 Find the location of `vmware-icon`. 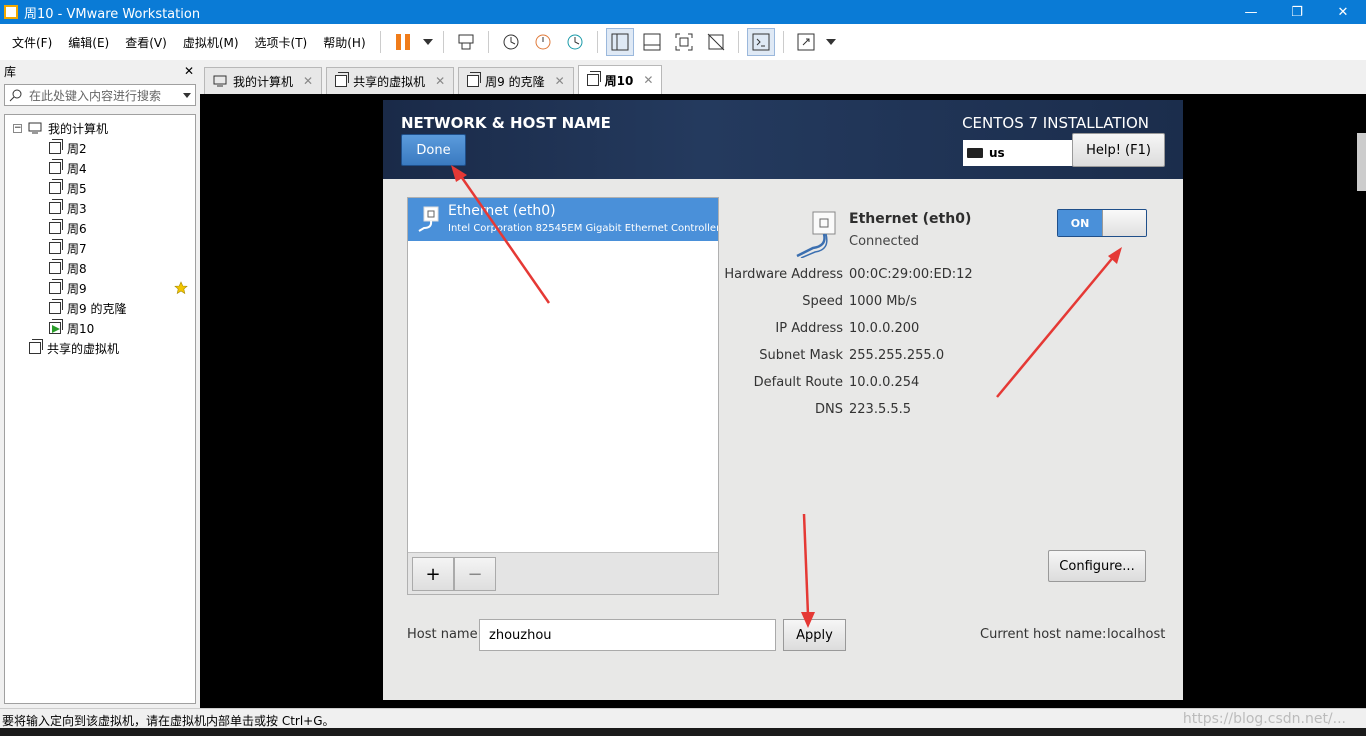

vmware-icon is located at coordinates (11, 12).